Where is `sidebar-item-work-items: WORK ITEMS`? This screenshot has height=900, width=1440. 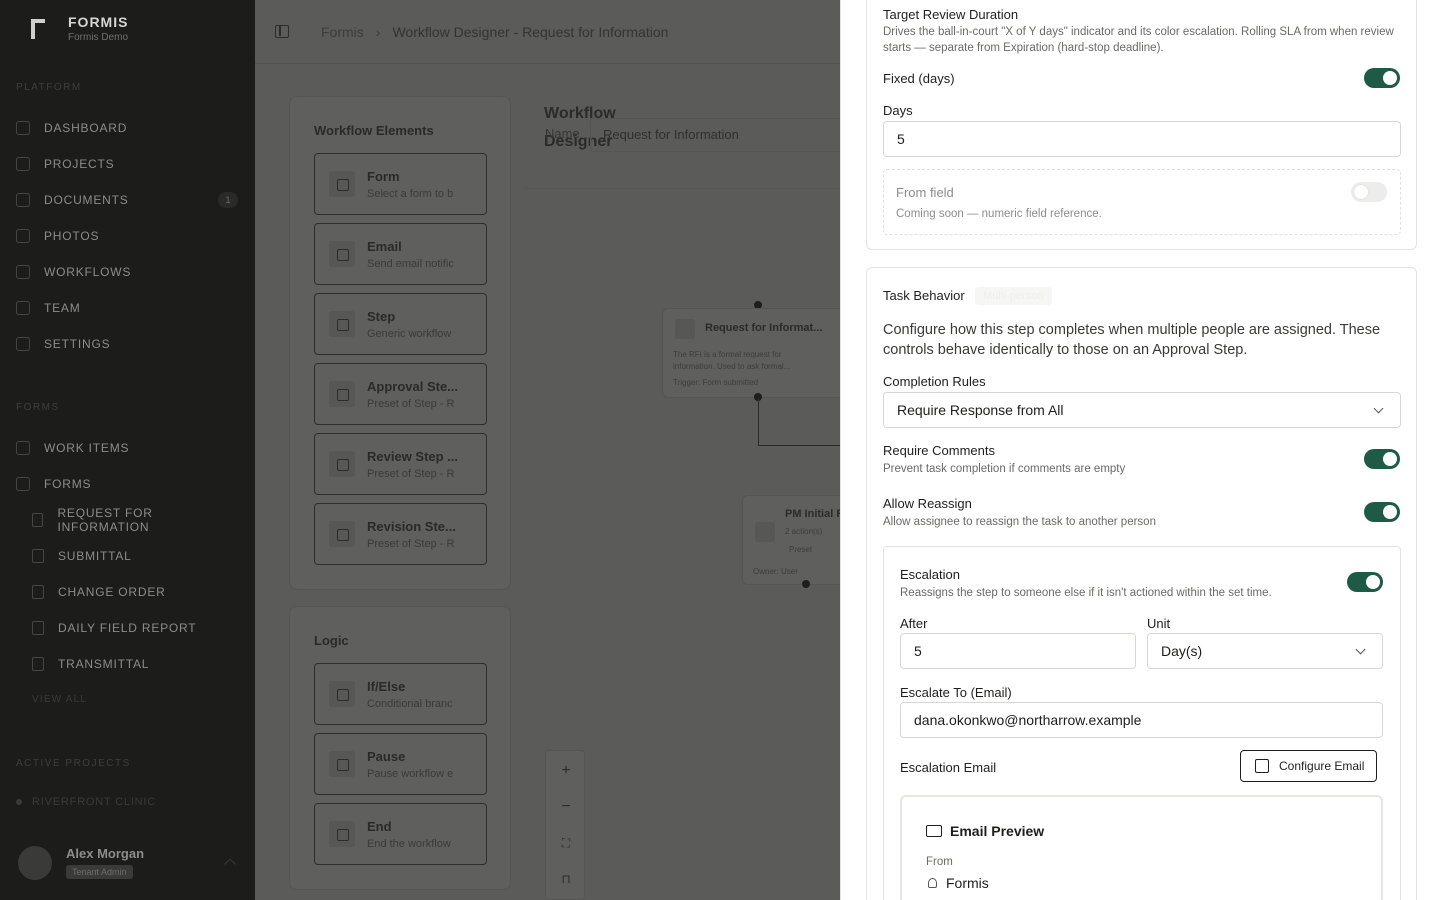 sidebar-item-work-items: WORK ITEMS is located at coordinates (127, 448).